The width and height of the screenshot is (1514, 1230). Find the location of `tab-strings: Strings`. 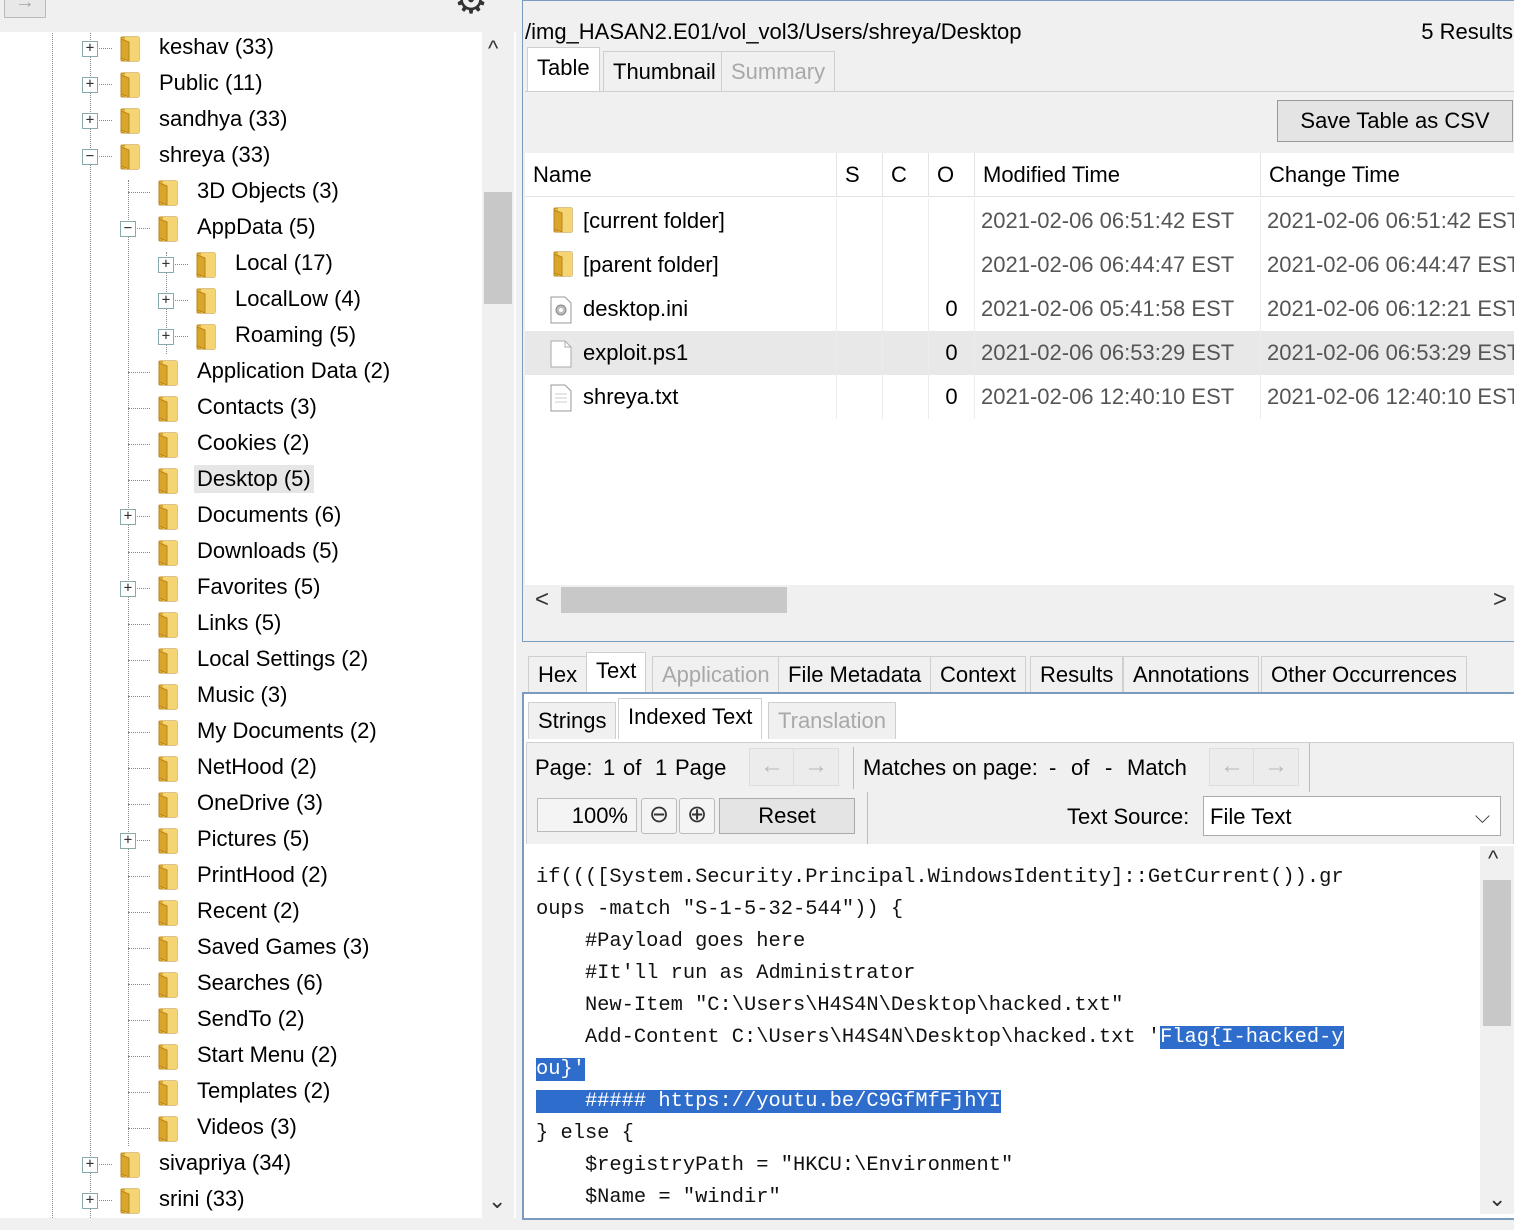

tab-strings: Strings is located at coordinates (572, 720).